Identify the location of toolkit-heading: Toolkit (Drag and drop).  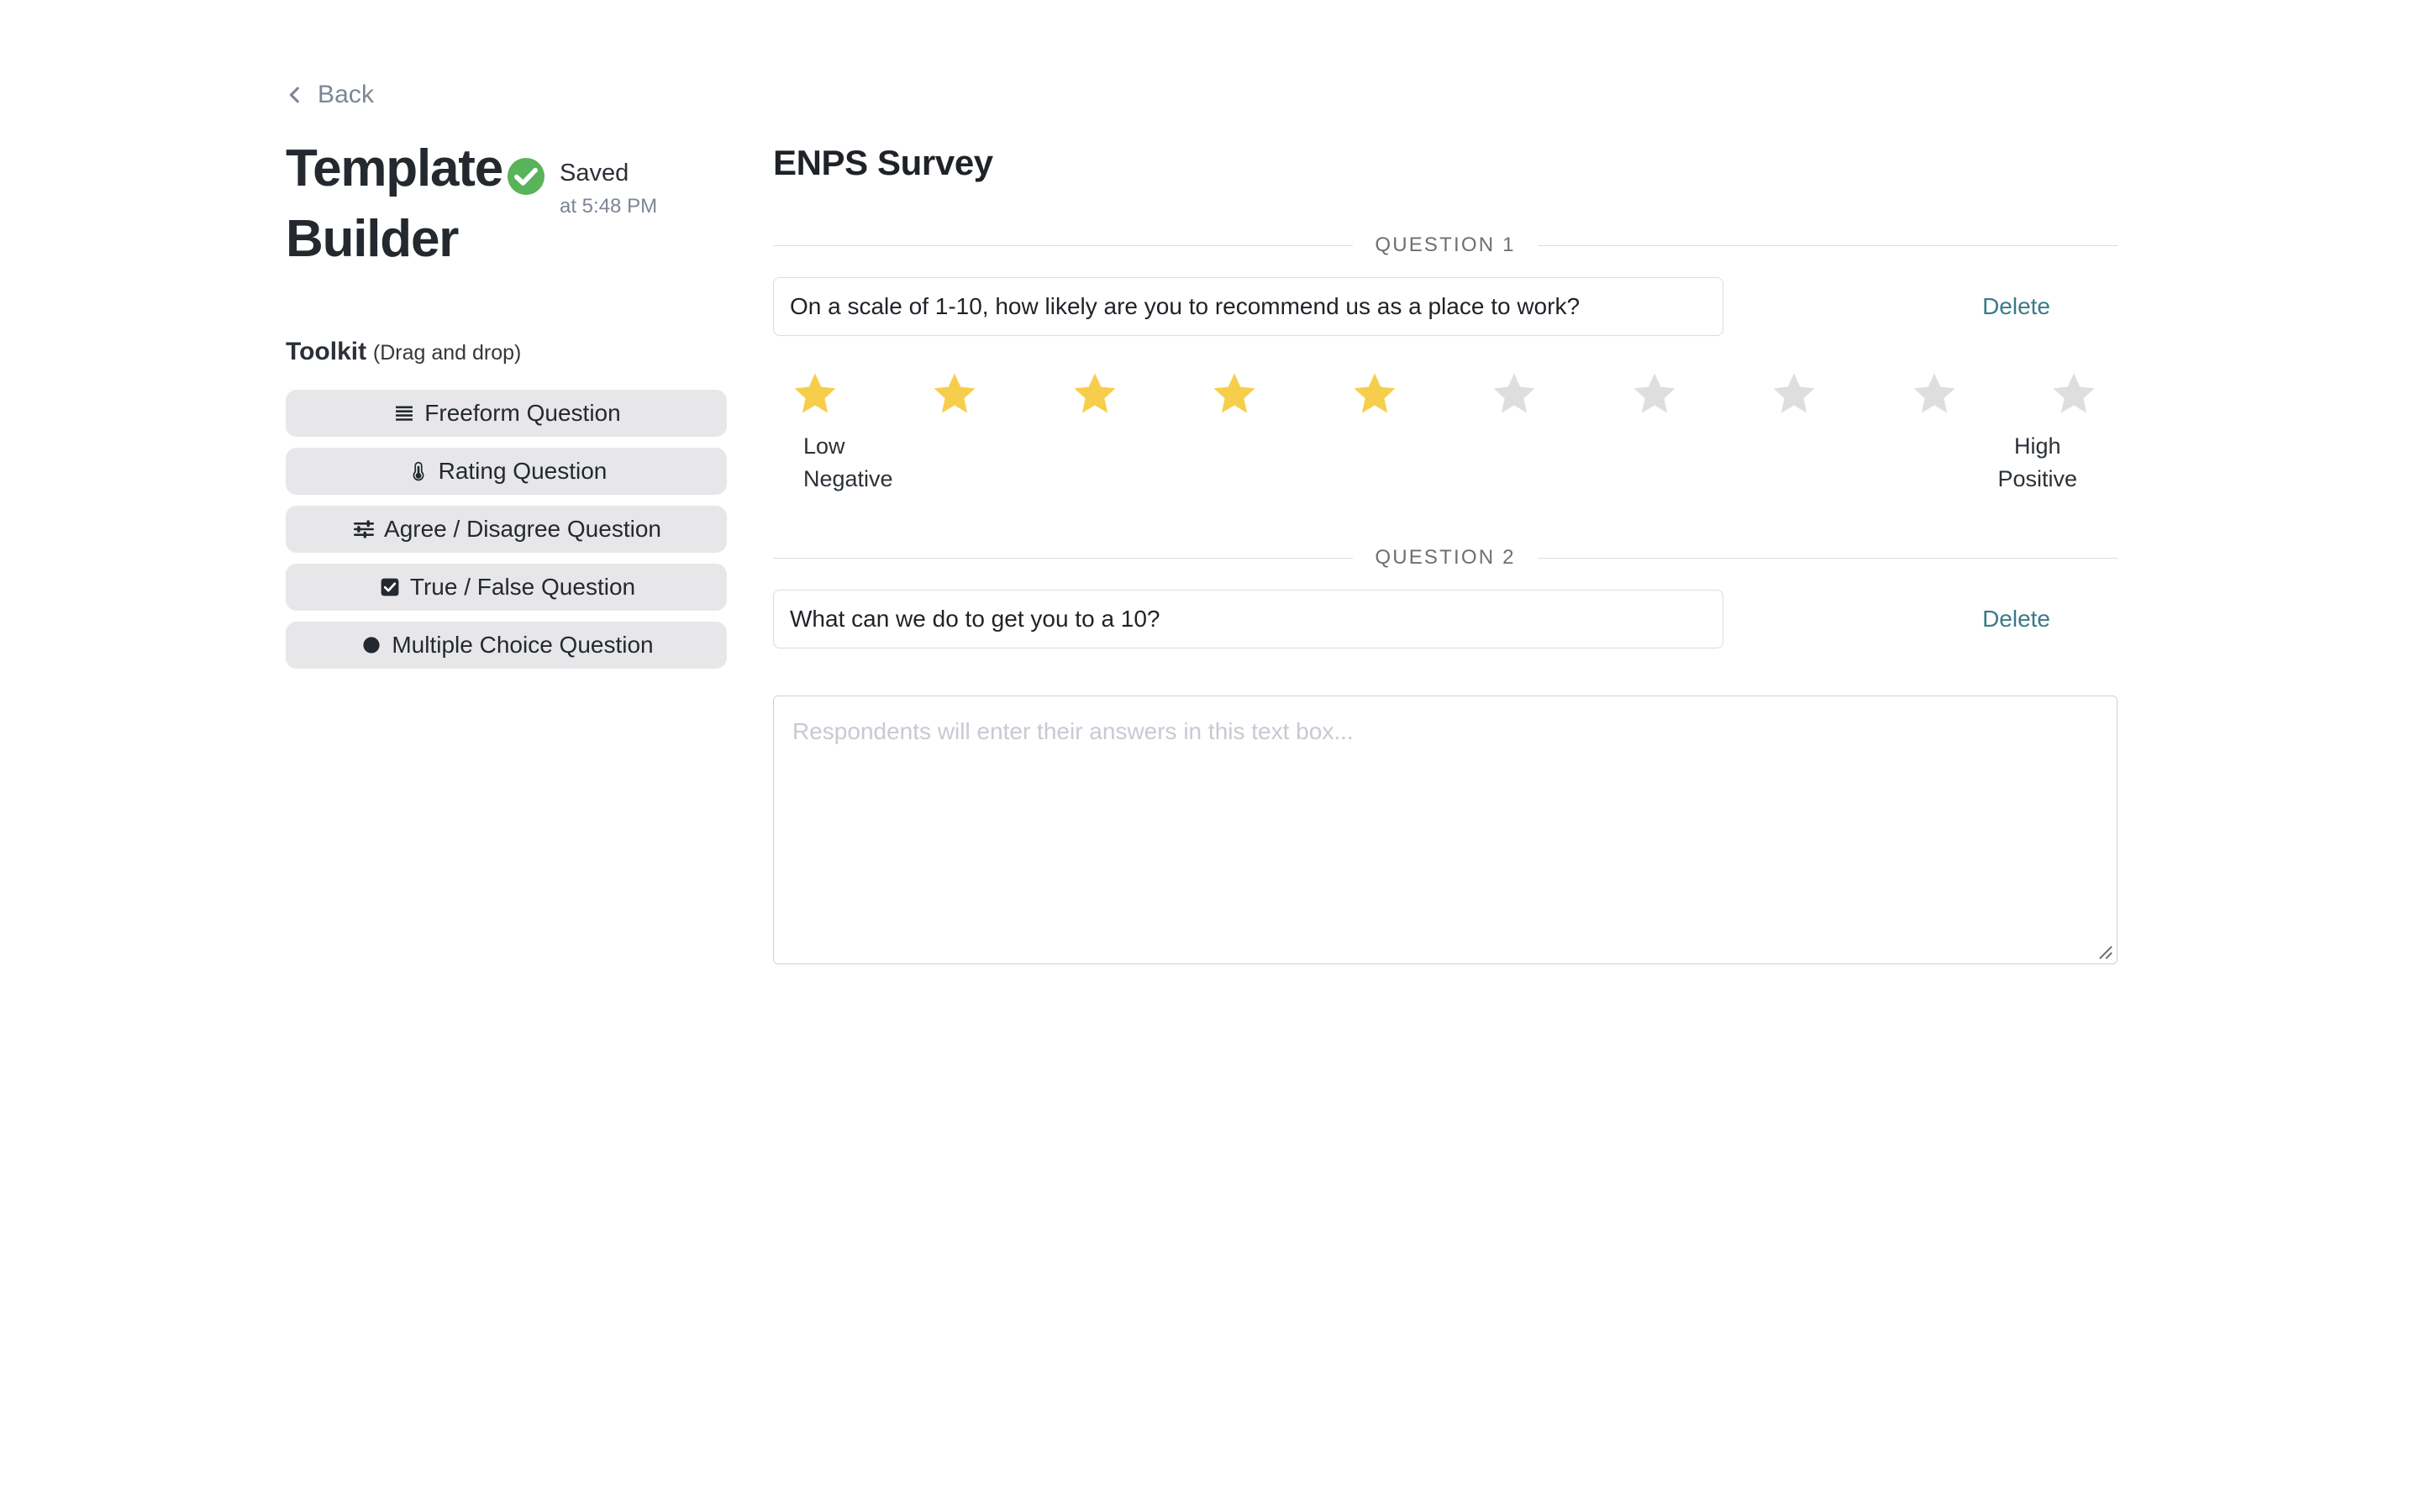
(509, 352).